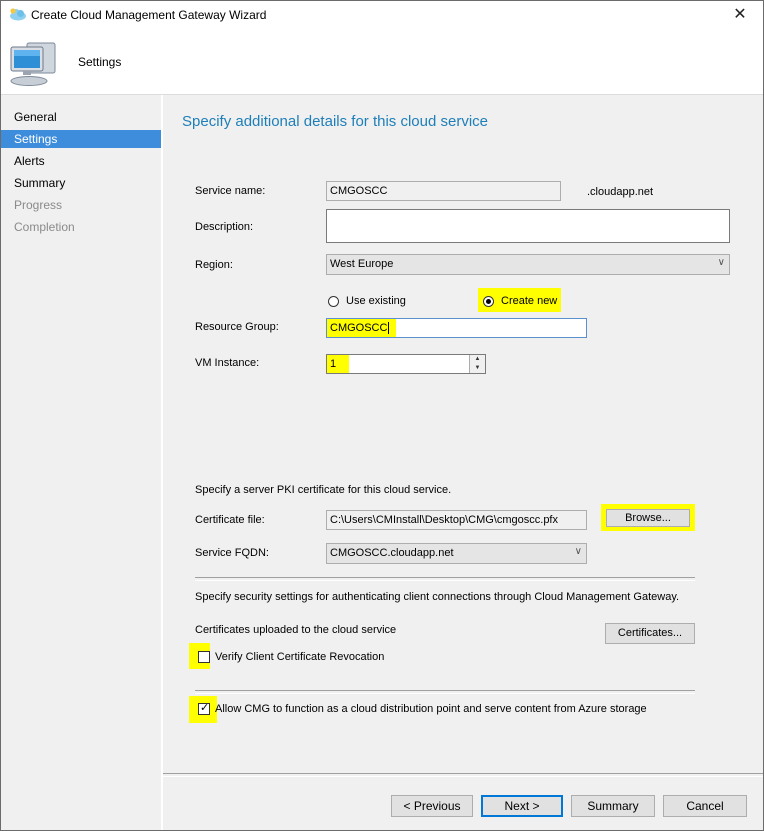  I want to click on nav-item-alerts: Alerts, so click(81, 161).